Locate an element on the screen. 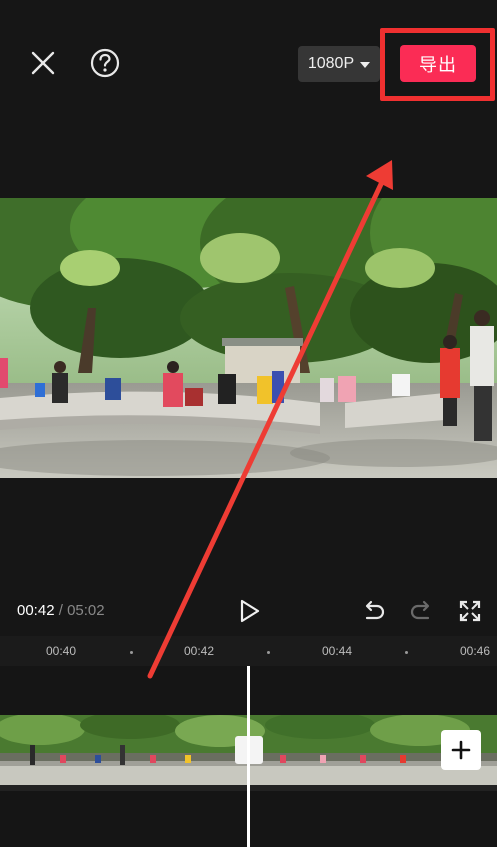 The image size is (497, 847). tick-label: 00:42 is located at coordinates (199, 651).